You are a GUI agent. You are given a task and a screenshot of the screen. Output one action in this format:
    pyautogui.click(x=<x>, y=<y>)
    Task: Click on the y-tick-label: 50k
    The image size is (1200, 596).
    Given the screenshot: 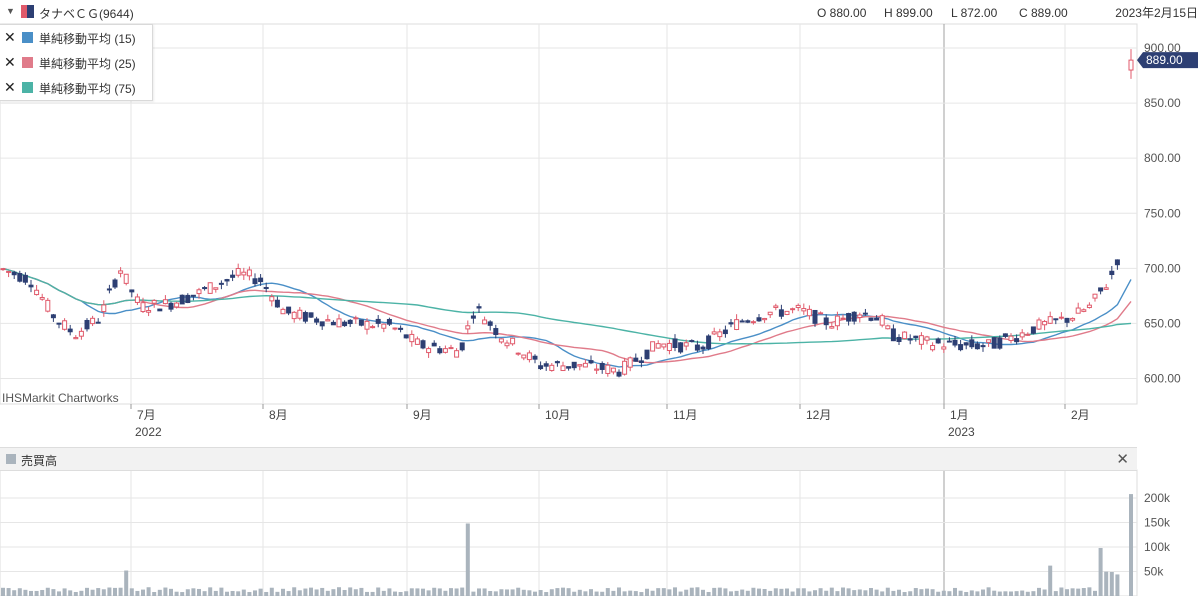 What is the action you would take?
    pyautogui.click(x=1154, y=572)
    